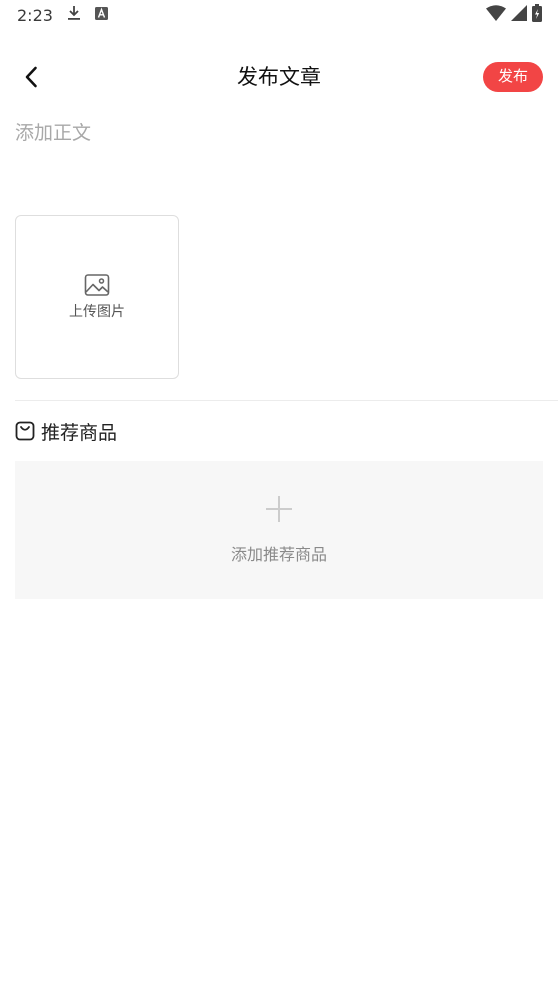 This screenshot has width=558, height=992. Describe the element at coordinates (62, 15) in the screenshot. I see `status-left: 2:23` at that location.